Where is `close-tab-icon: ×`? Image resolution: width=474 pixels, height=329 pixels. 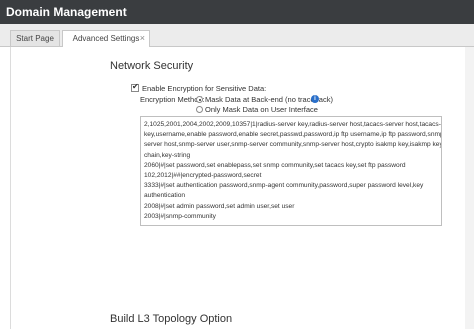 close-tab-icon: × is located at coordinates (142, 38).